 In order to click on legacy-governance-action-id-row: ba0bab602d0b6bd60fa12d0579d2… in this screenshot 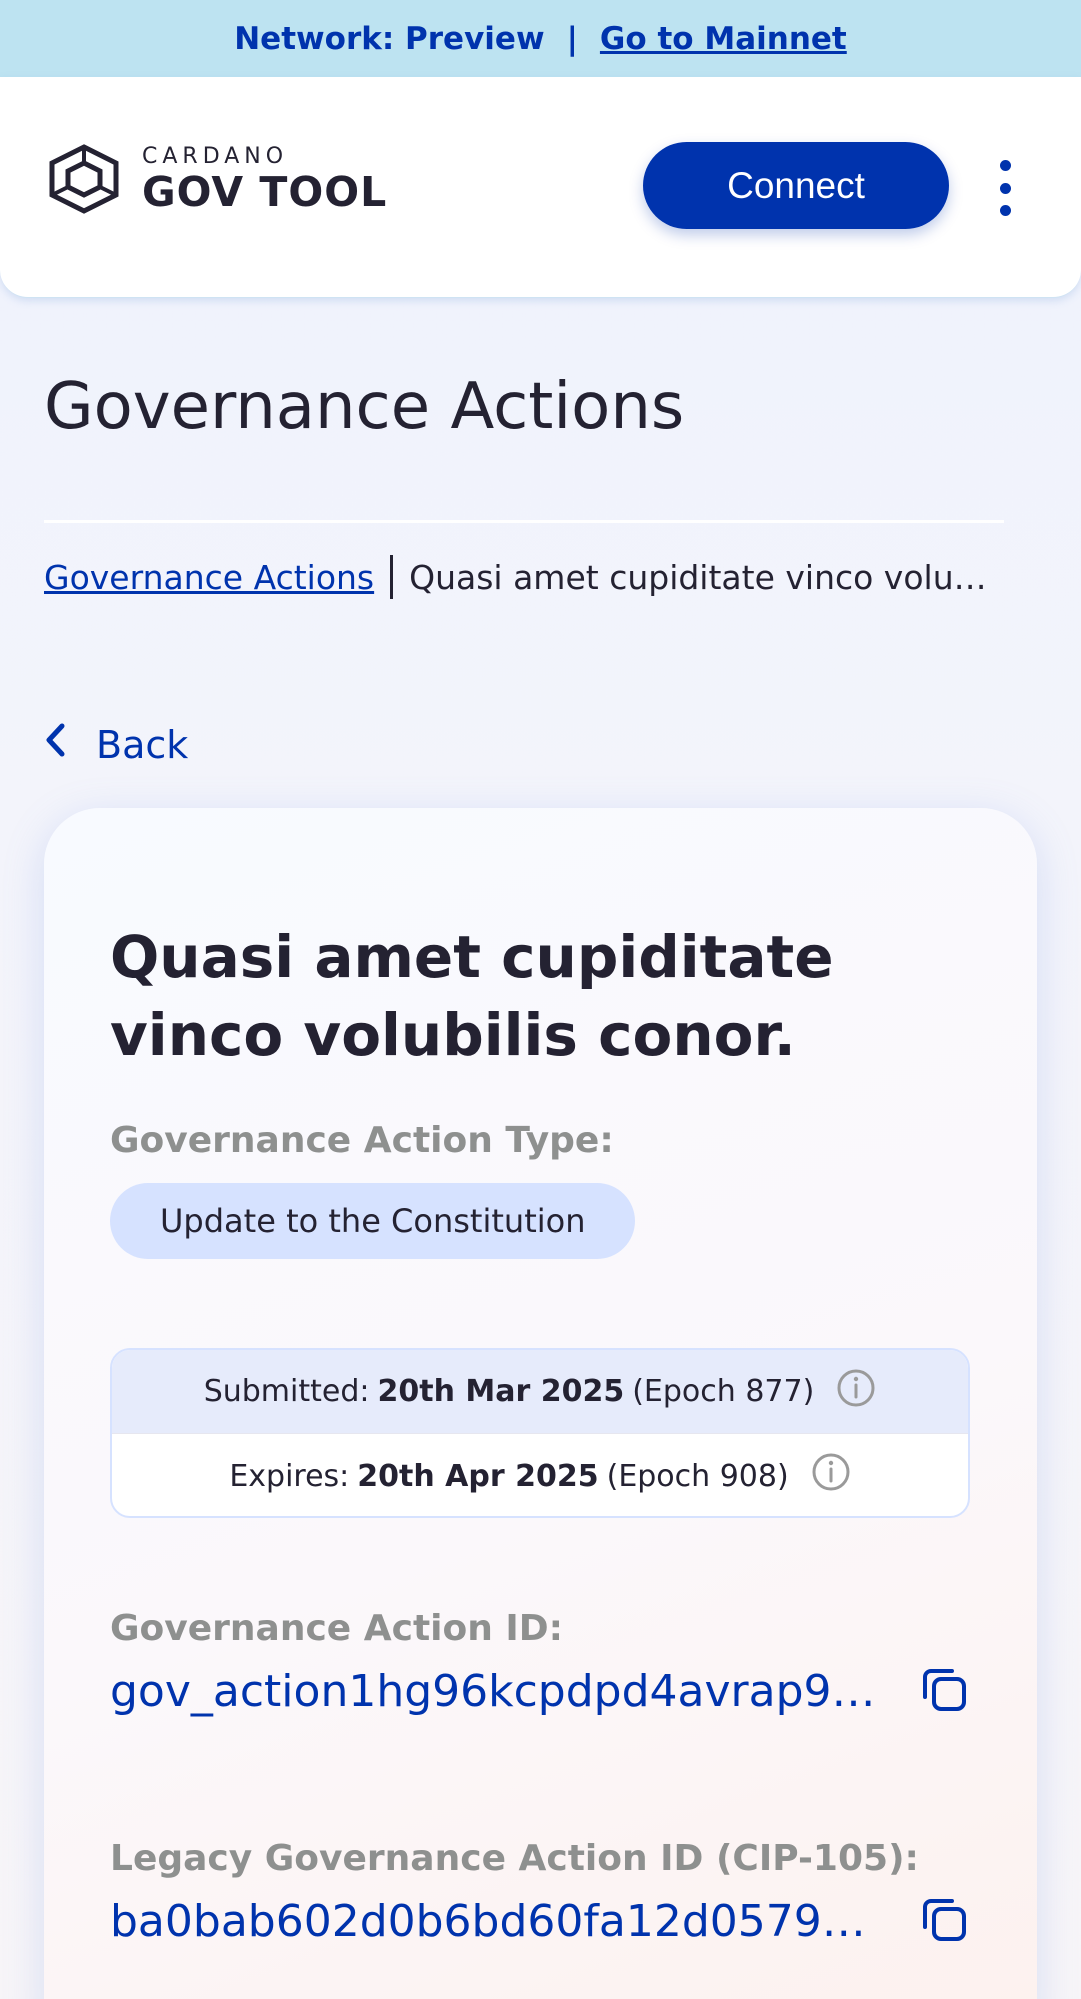, I will do `click(540, 1921)`.